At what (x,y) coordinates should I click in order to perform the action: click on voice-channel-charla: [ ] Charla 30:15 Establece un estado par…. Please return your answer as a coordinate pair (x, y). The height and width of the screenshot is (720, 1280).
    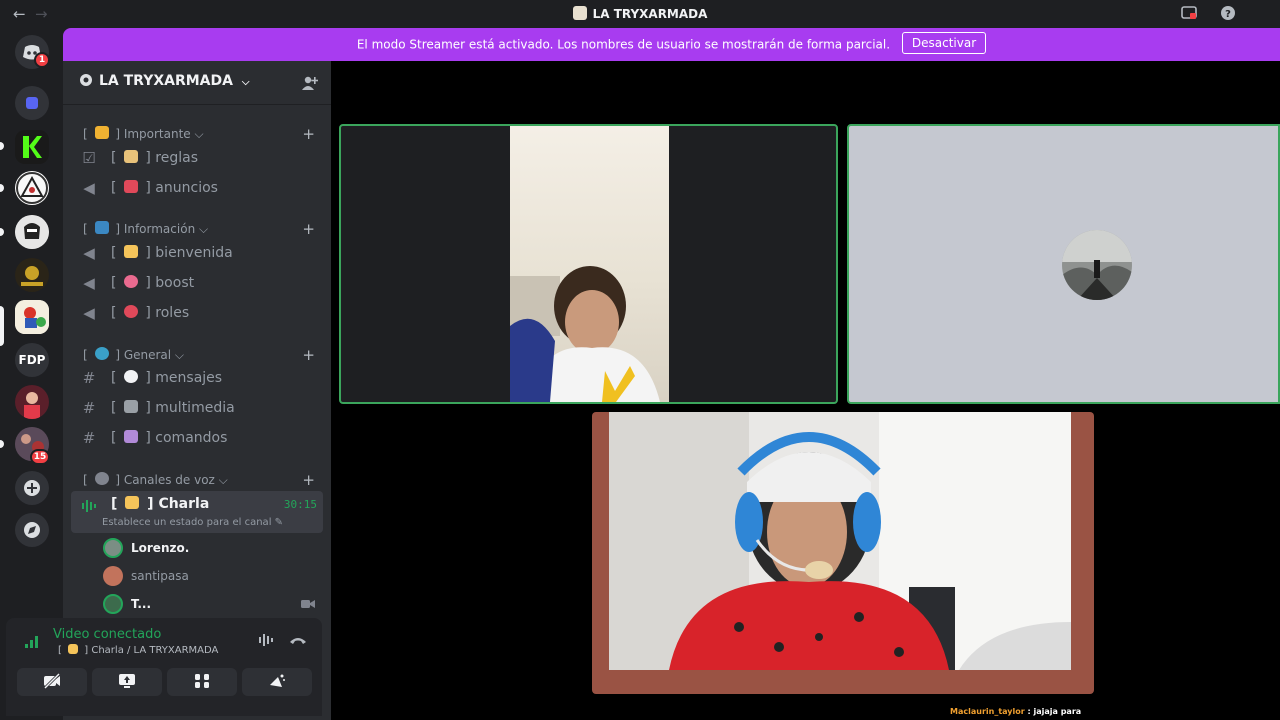
    Looking at the image, I should click on (197, 512).